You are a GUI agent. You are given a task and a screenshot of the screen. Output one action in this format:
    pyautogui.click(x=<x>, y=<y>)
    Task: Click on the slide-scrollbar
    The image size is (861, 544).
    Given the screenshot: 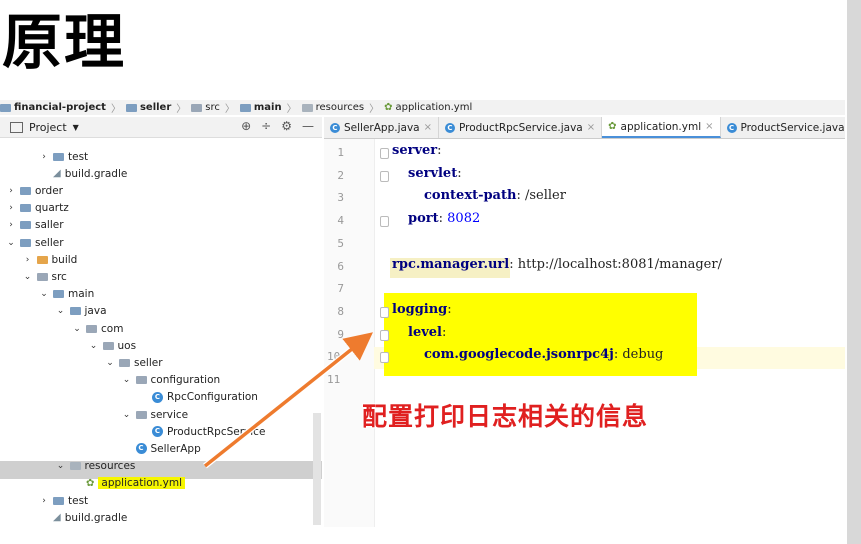 What is the action you would take?
    pyautogui.click(x=854, y=272)
    